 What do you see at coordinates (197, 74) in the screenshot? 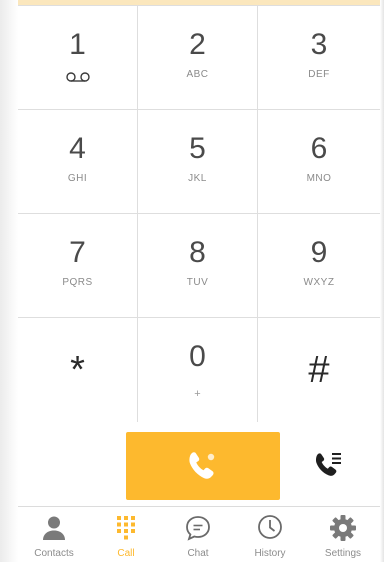
I see `key-letters: ABC` at bounding box center [197, 74].